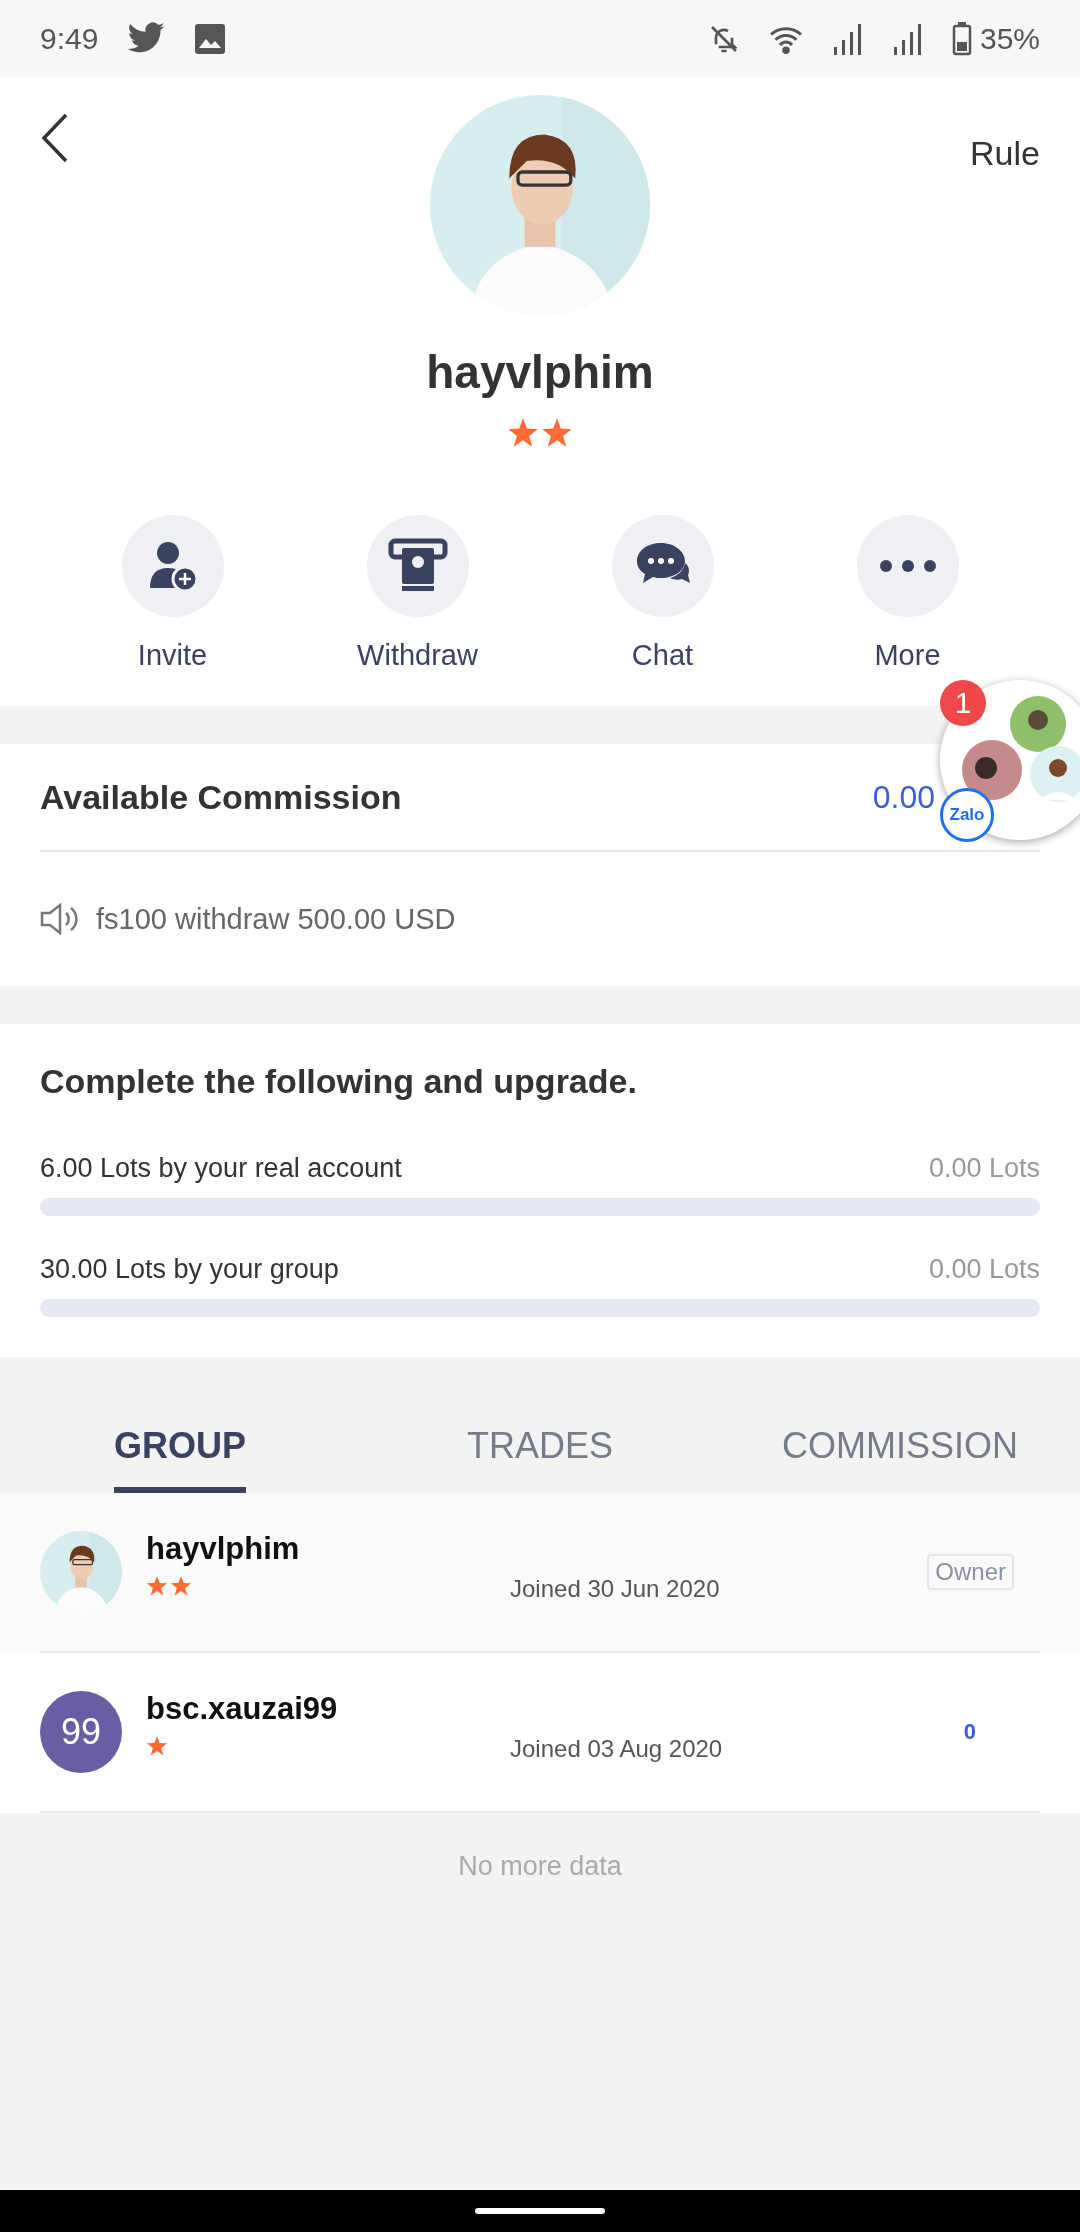 This screenshot has width=1080, height=2232. I want to click on battery-percent: 35%, so click(1009, 39).